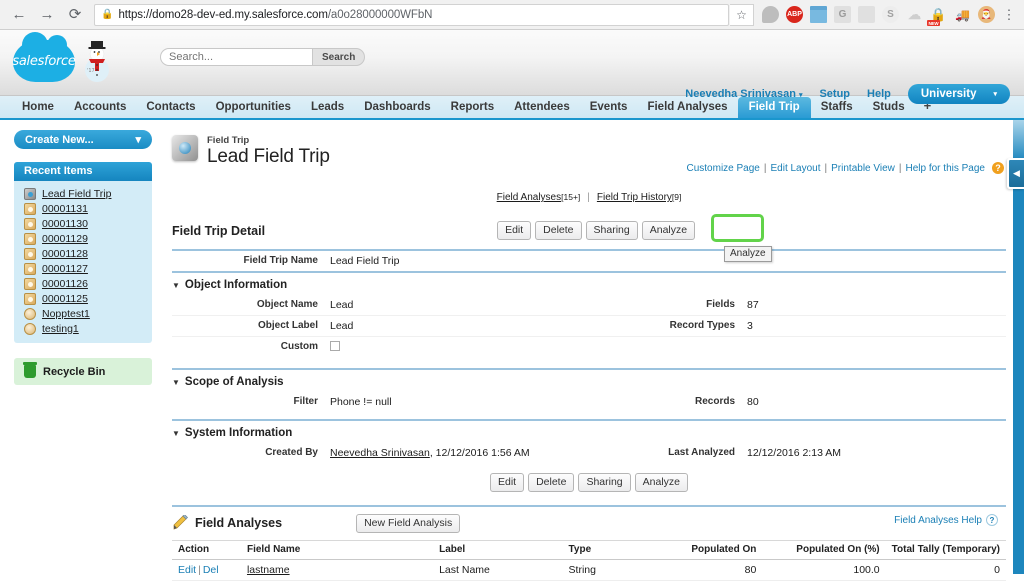  What do you see at coordinates (498, 550) in the screenshot?
I see `column-label: Label` at bounding box center [498, 550].